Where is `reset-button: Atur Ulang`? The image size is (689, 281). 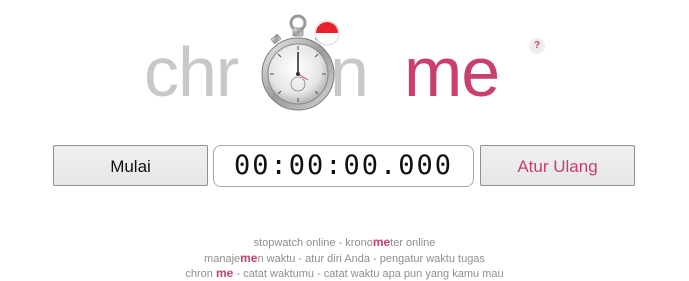 reset-button: Atur Ulang is located at coordinates (557, 165).